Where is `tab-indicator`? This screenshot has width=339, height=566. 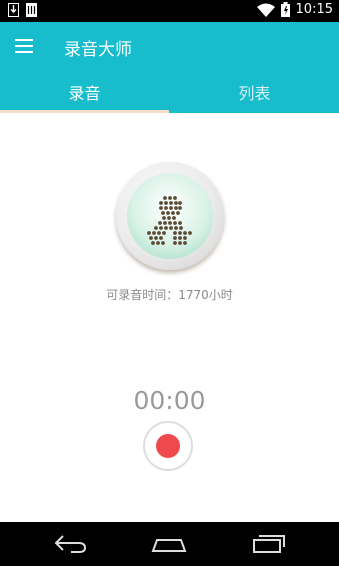 tab-indicator is located at coordinates (84, 111).